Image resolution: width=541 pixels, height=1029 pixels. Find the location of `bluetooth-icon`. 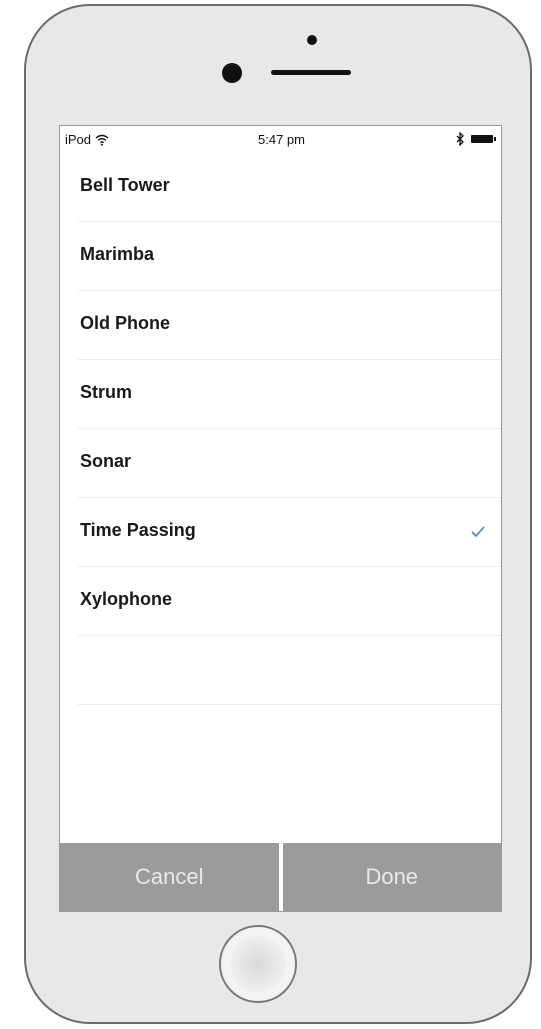

bluetooth-icon is located at coordinates (460, 139).